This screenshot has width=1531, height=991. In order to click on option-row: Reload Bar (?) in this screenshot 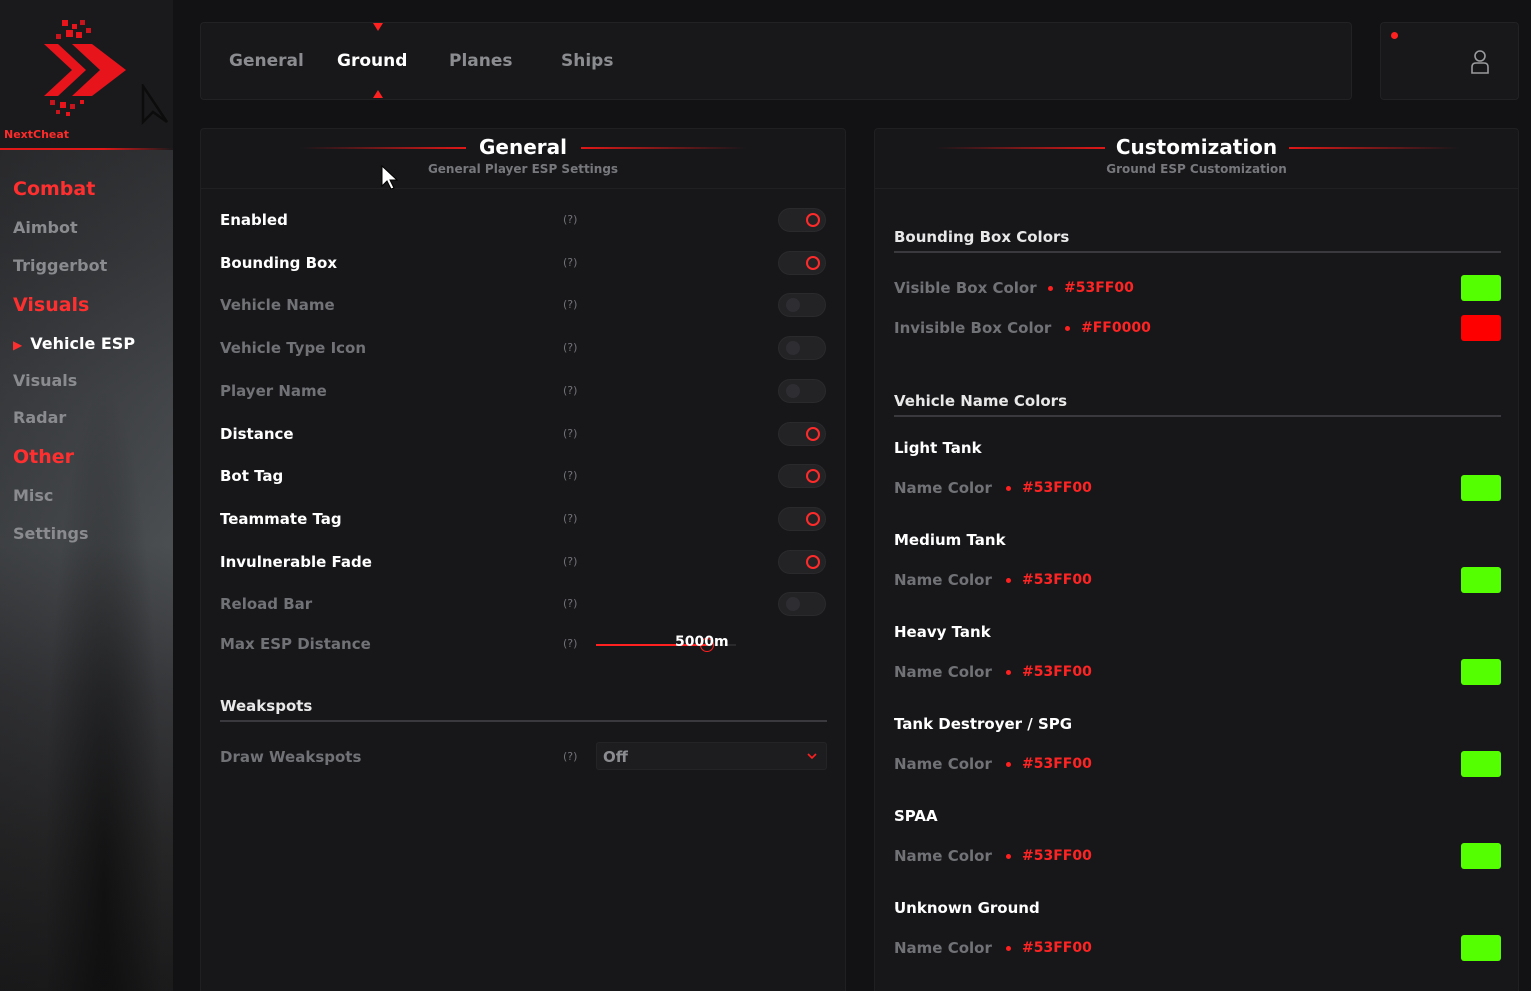, I will do `click(524, 604)`.